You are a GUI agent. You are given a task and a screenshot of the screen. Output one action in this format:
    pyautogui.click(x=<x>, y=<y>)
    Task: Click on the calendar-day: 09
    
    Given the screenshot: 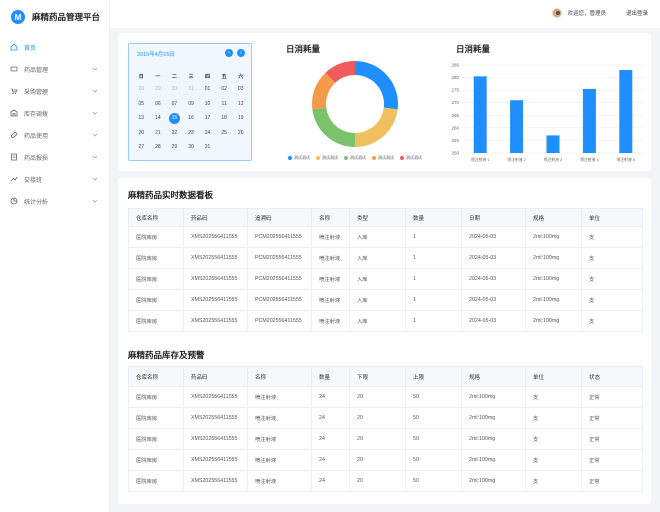 What is the action you would take?
    pyautogui.click(x=191, y=104)
    